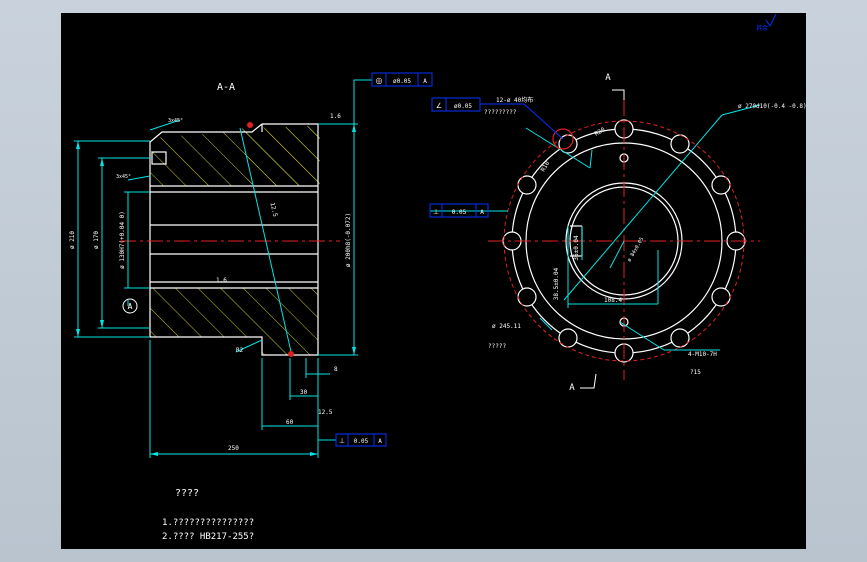 Image resolution: width=867 pixels, height=562 pixels. I want to click on tol-end-b-value: 0.05, so click(459, 212).